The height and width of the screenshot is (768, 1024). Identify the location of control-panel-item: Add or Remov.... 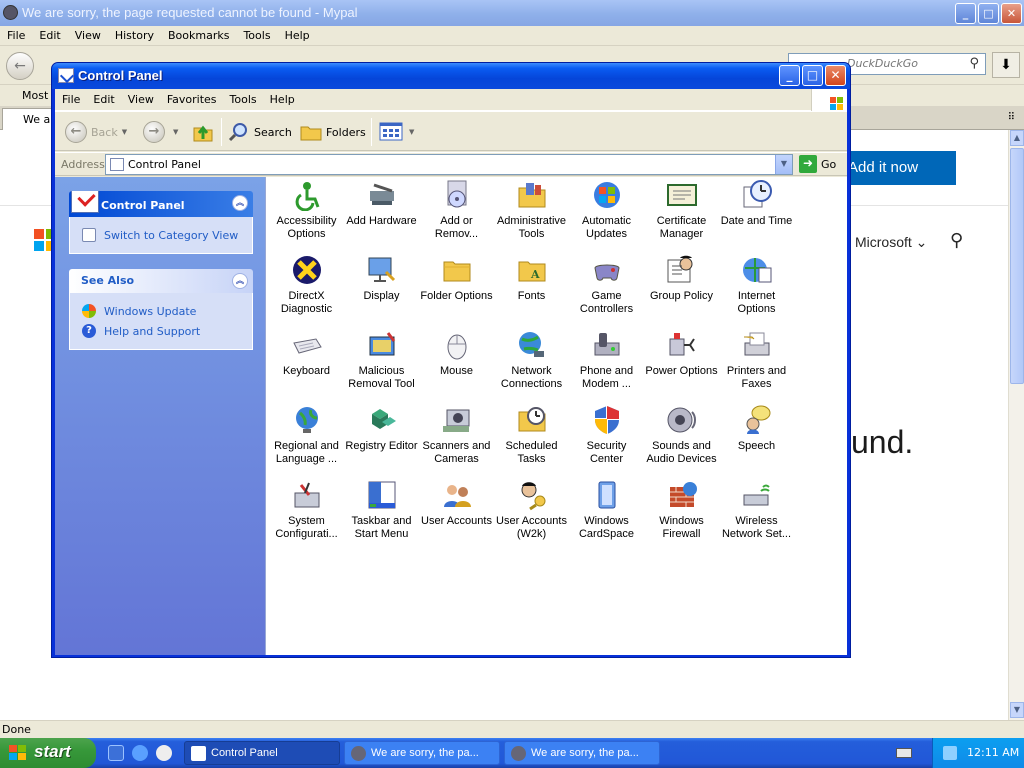
(456, 215).